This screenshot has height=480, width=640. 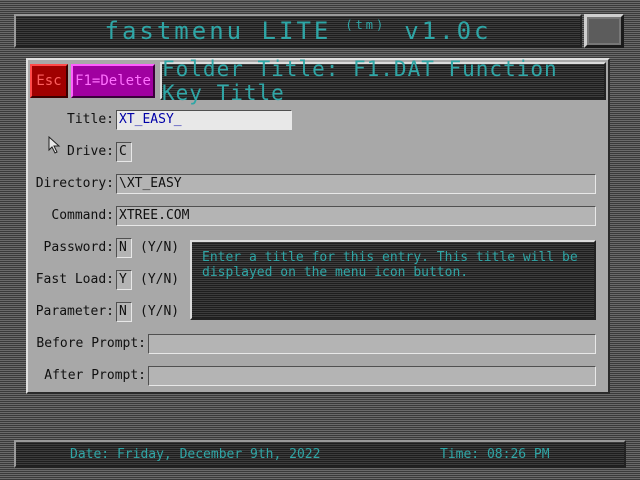 What do you see at coordinates (160, 279) in the screenshot?
I see `fast-load-hint: (Y/N)` at bounding box center [160, 279].